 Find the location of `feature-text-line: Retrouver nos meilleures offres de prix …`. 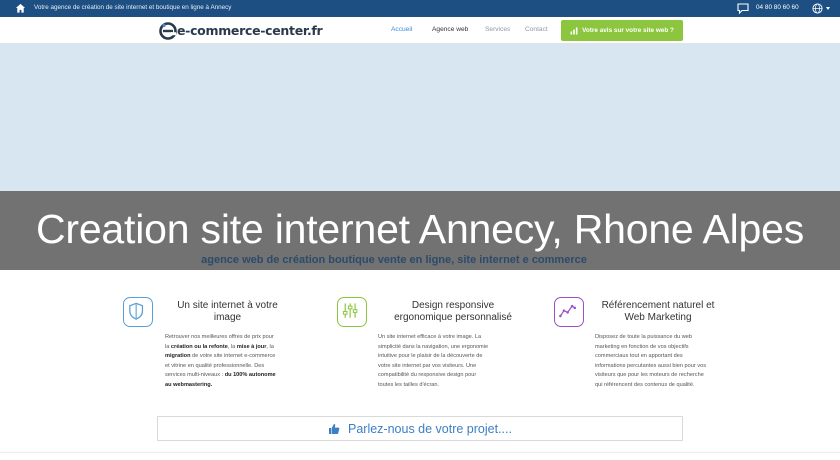

feature-text-line: Retrouver nos meilleures offres de prix … is located at coordinates (219, 337).